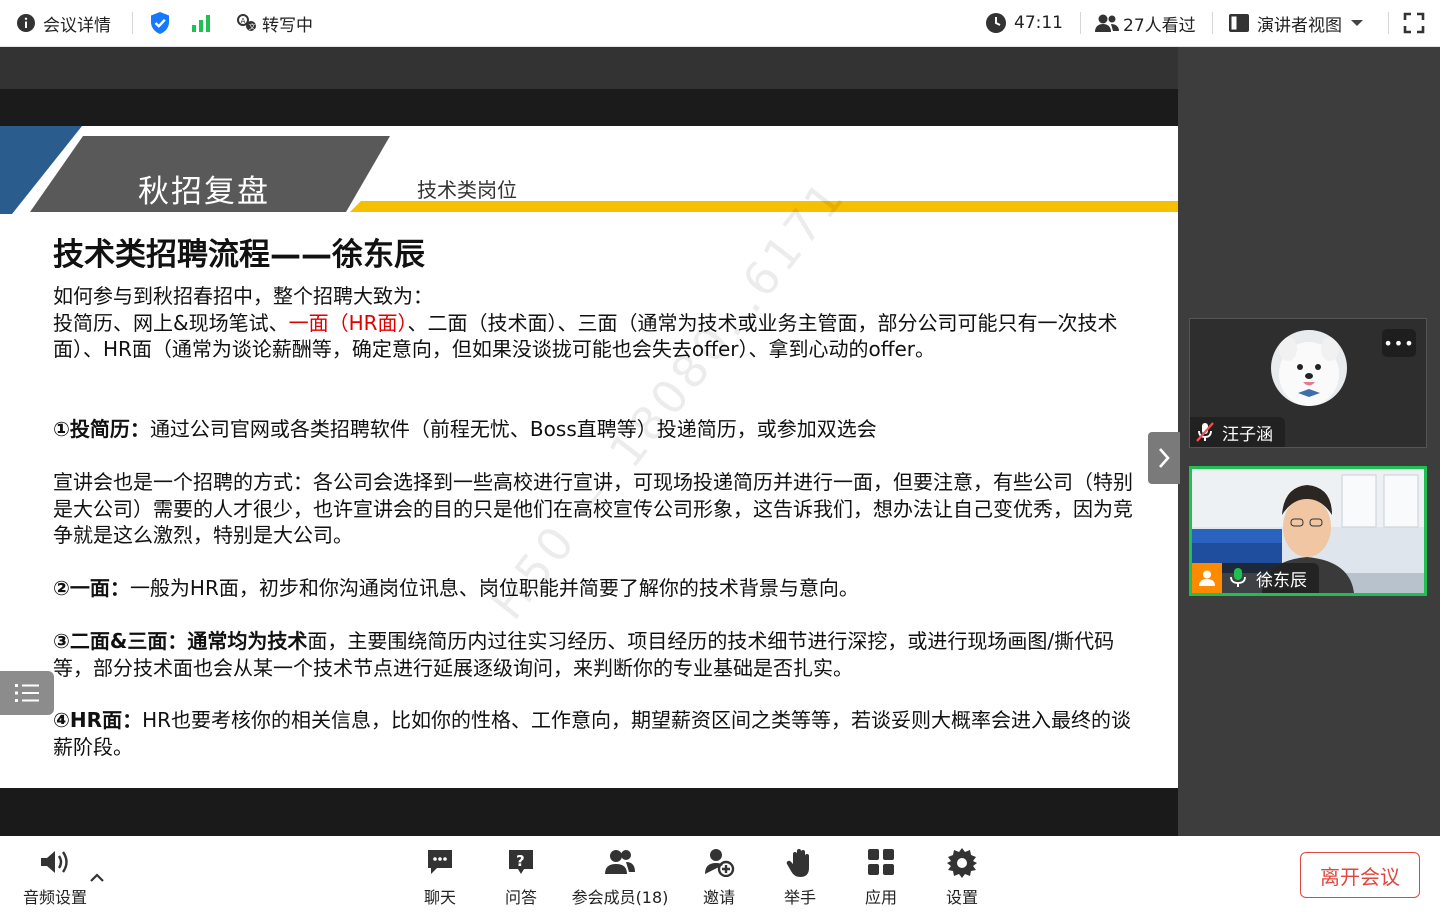  I want to click on hand-icon, so click(797, 863).